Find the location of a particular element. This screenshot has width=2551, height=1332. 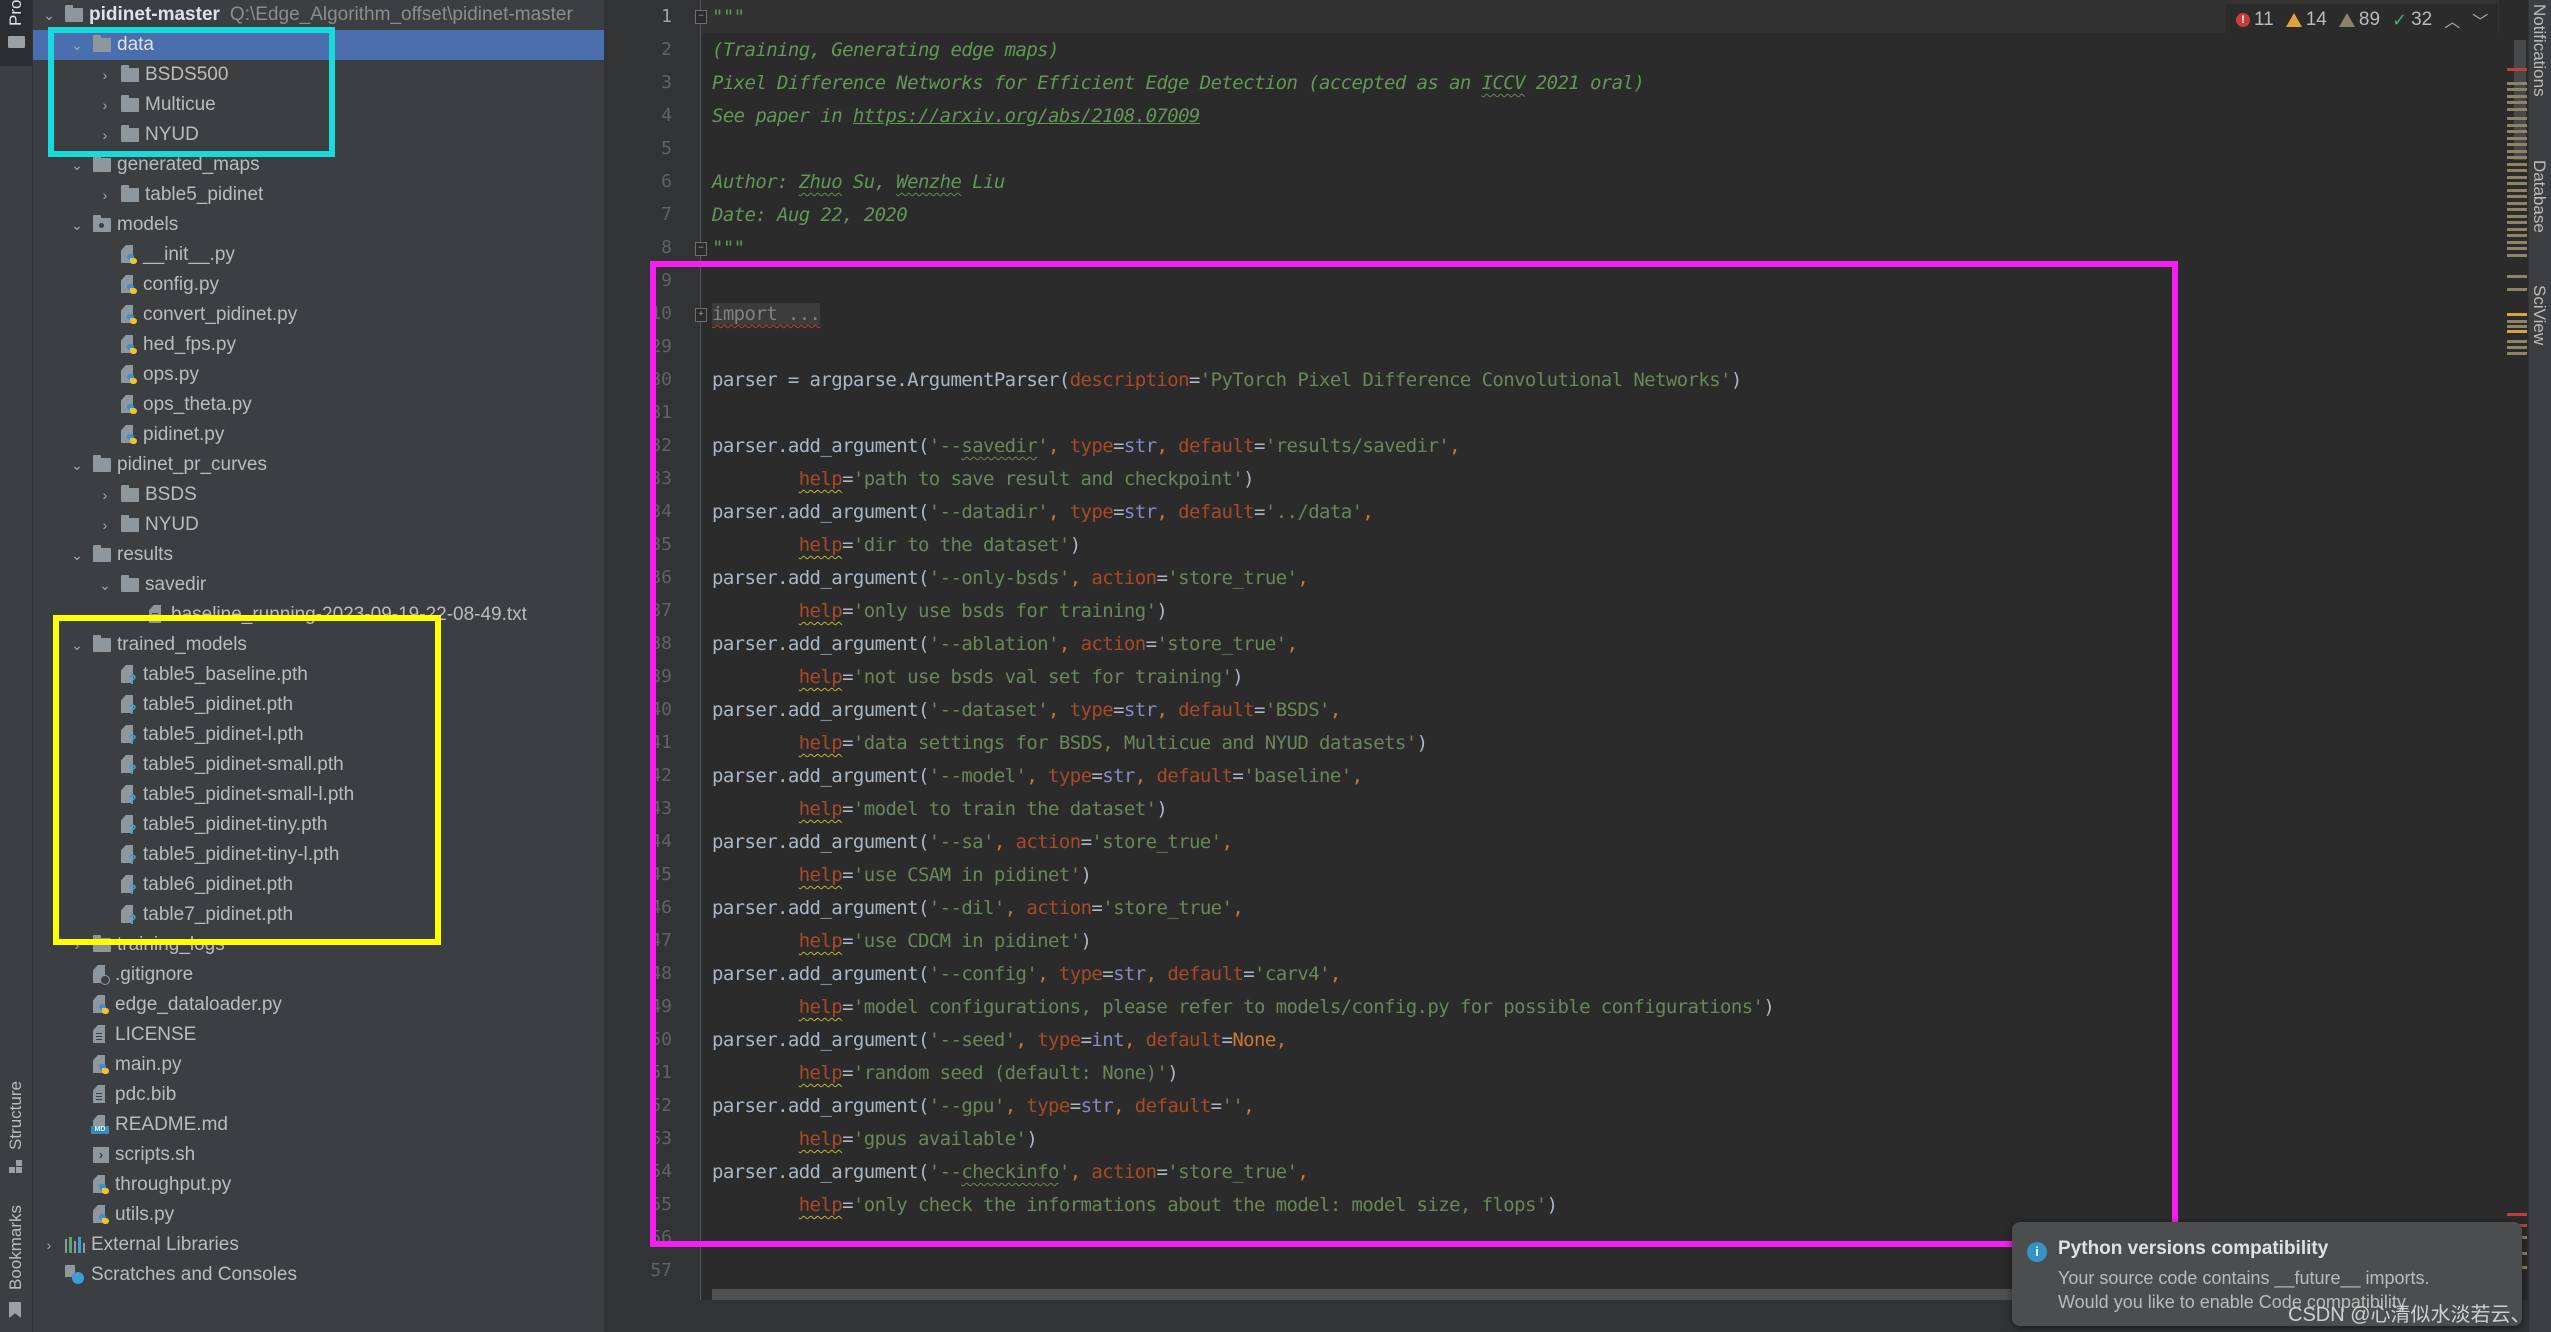

tree-item: ? table7_pidinet.pth is located at coordinates (350, 915).